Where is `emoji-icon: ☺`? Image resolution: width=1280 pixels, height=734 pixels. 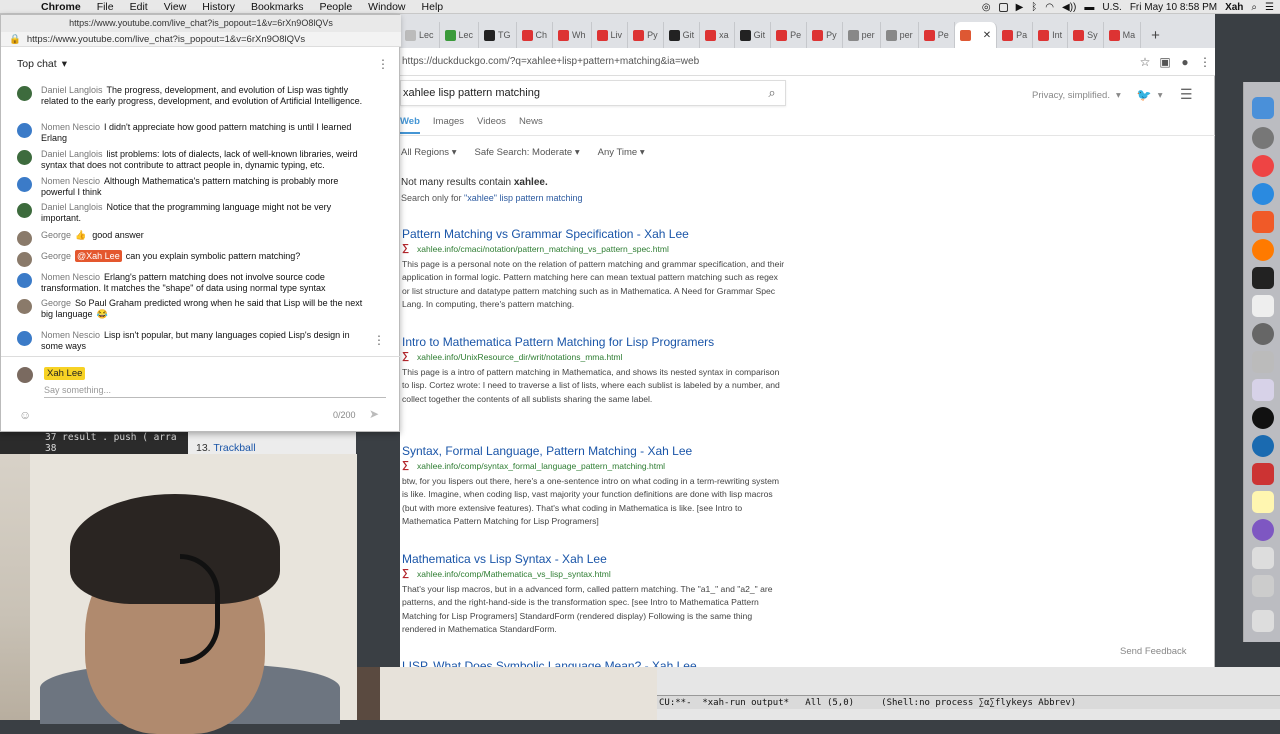 emoji-icon: ☺ is located at coordinates (25, 415).